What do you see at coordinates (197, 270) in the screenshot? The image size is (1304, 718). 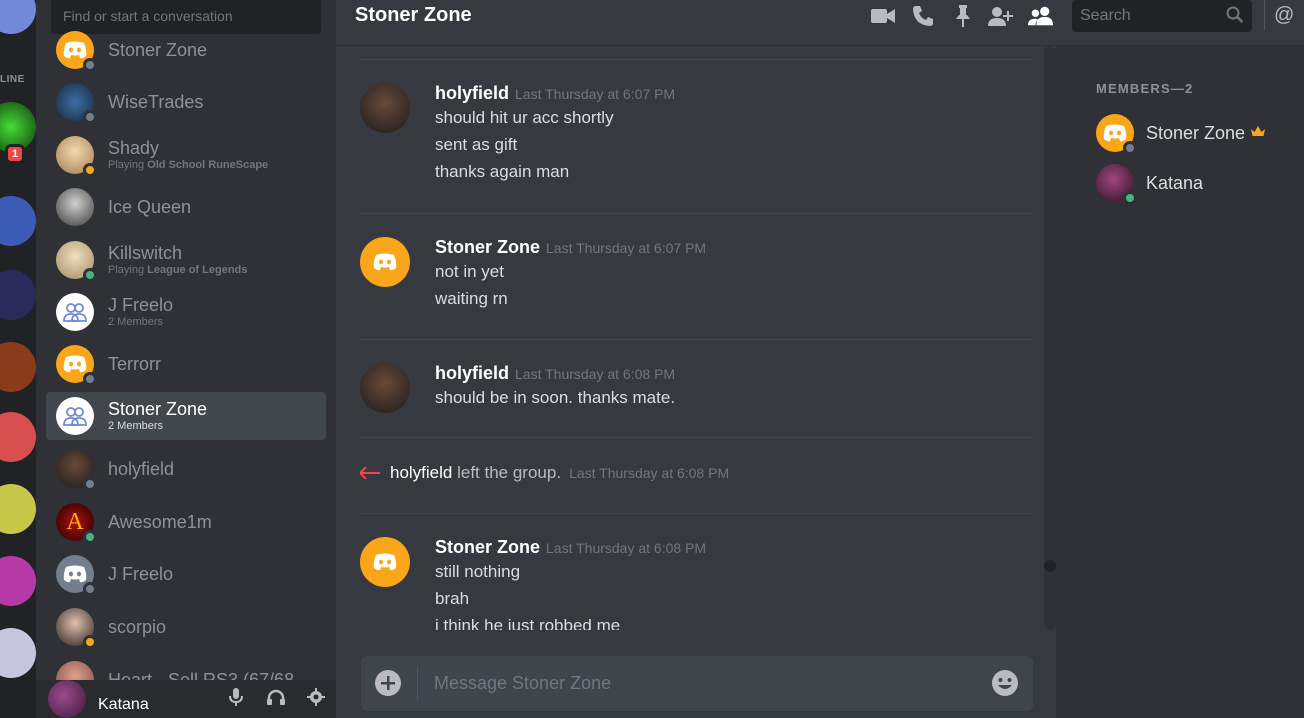 I see `activity-game: League of Legends` at bounding box center [197, 270].